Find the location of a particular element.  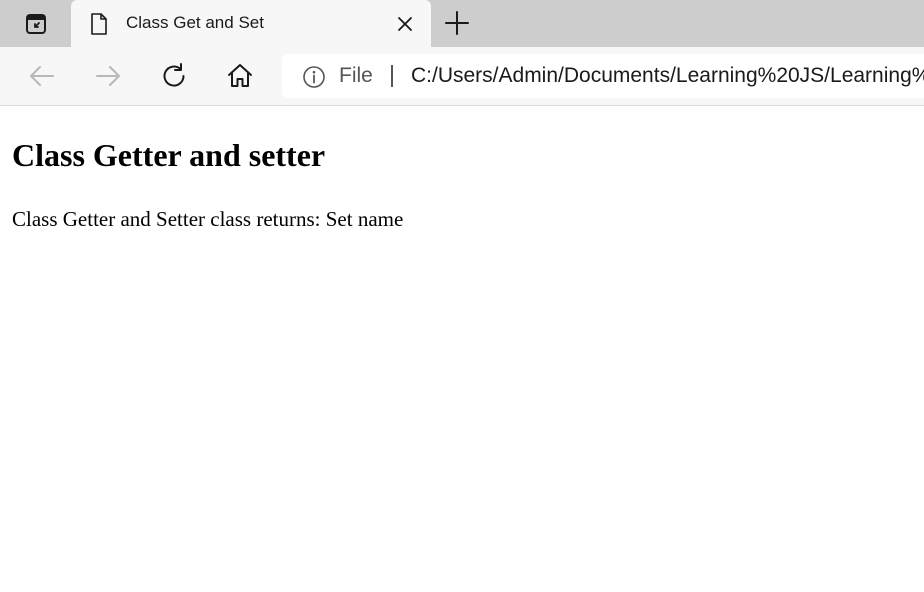

forward-arrow-icon is located at coordinates (108, 76).